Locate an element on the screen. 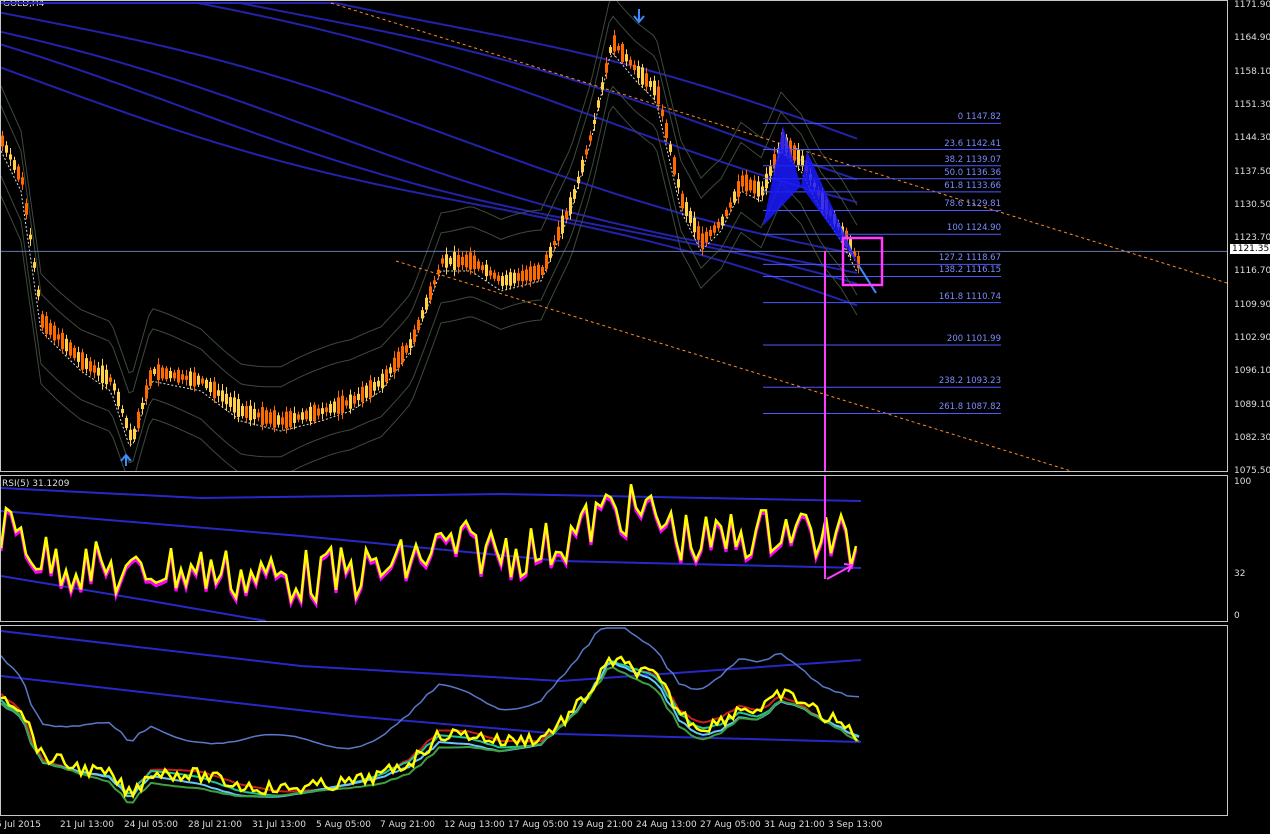 The width and height of the screenshot is (1270, 834). oscillator-average-line is located at coordinates (430, 735).